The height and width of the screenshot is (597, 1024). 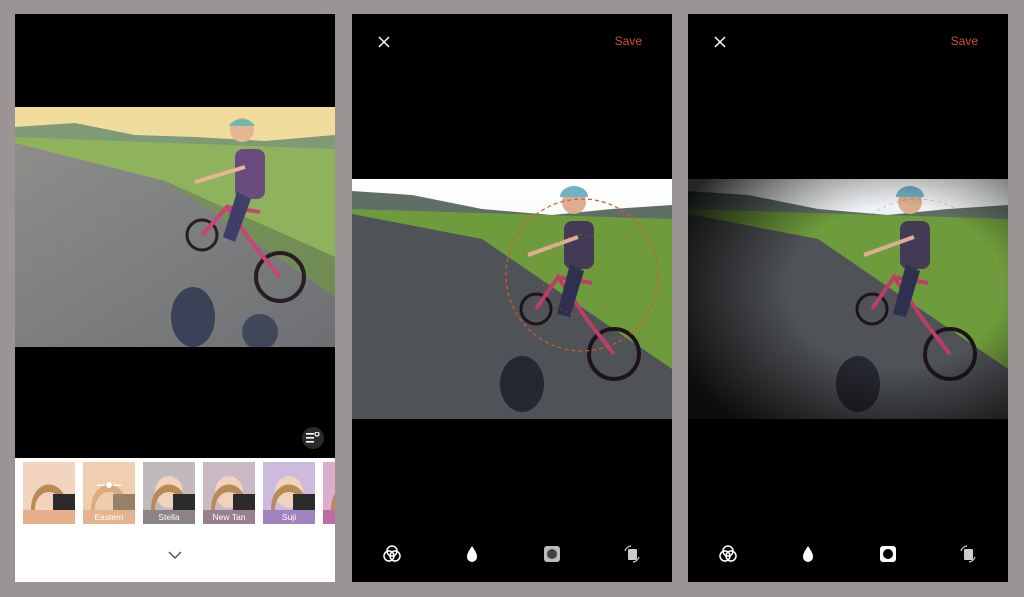 I want to click on filter-thumb: Stella, so click(x=169, y=493).